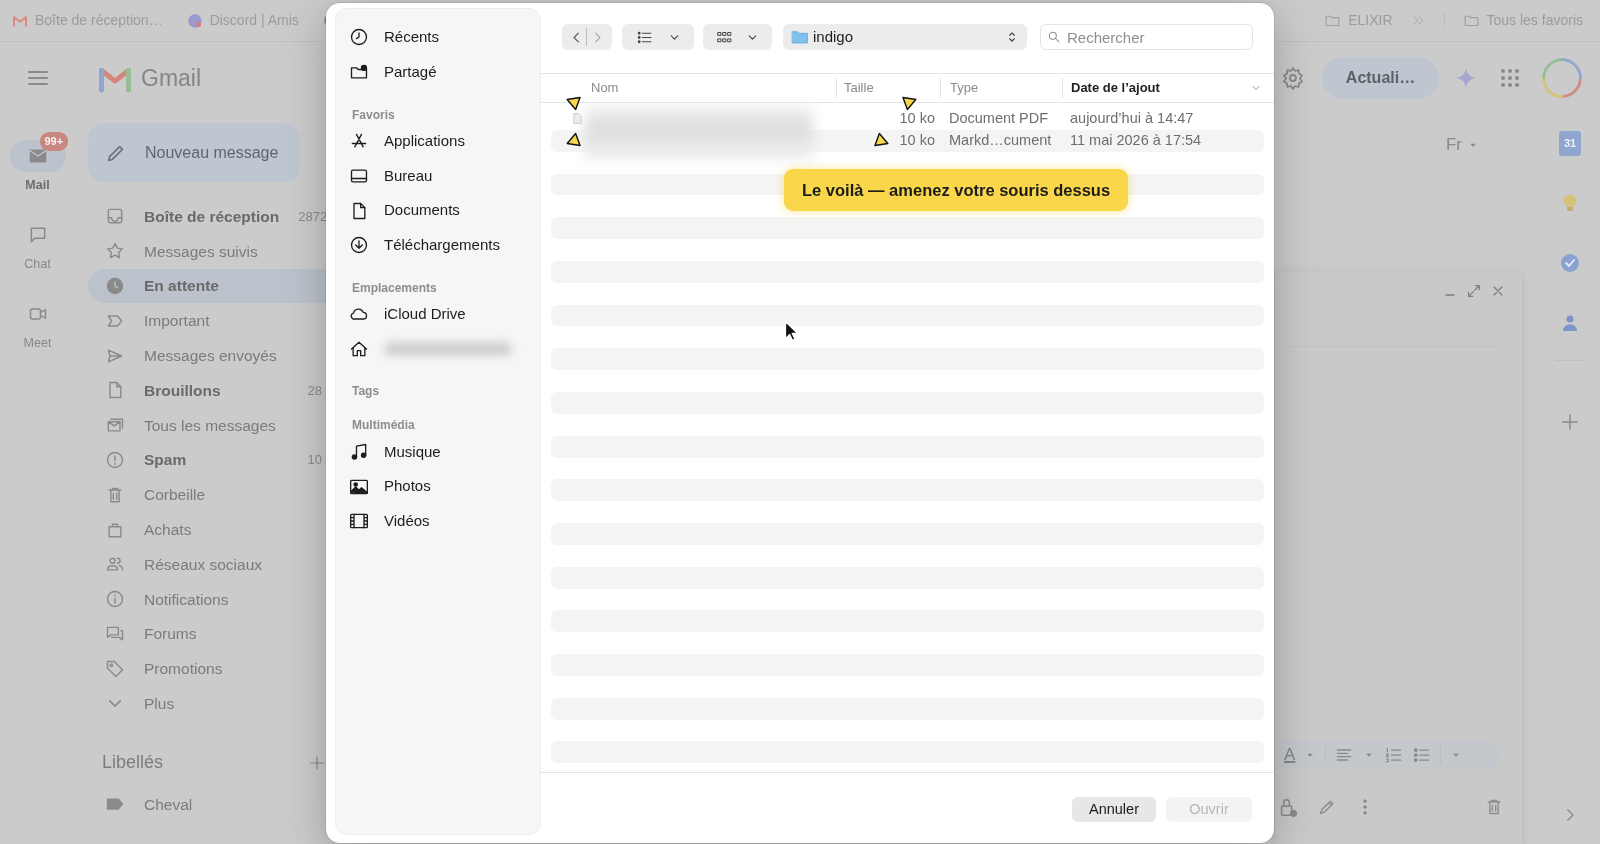 This screenshot has width=1600, height=844. Describe the element at coordinates (207, 634) in the screenshot. I see `nav-item: Forums` at that location.